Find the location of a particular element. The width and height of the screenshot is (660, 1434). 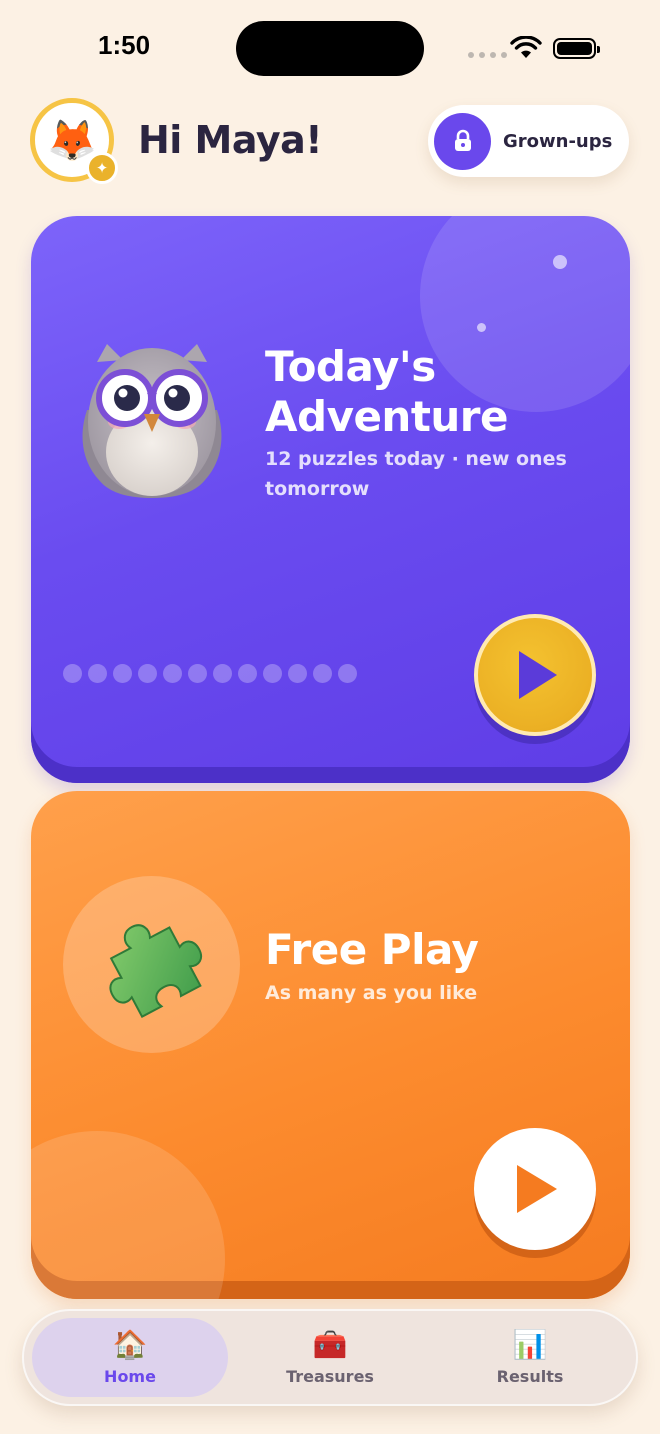

wifi-icon is located at coordinates (526, 47).